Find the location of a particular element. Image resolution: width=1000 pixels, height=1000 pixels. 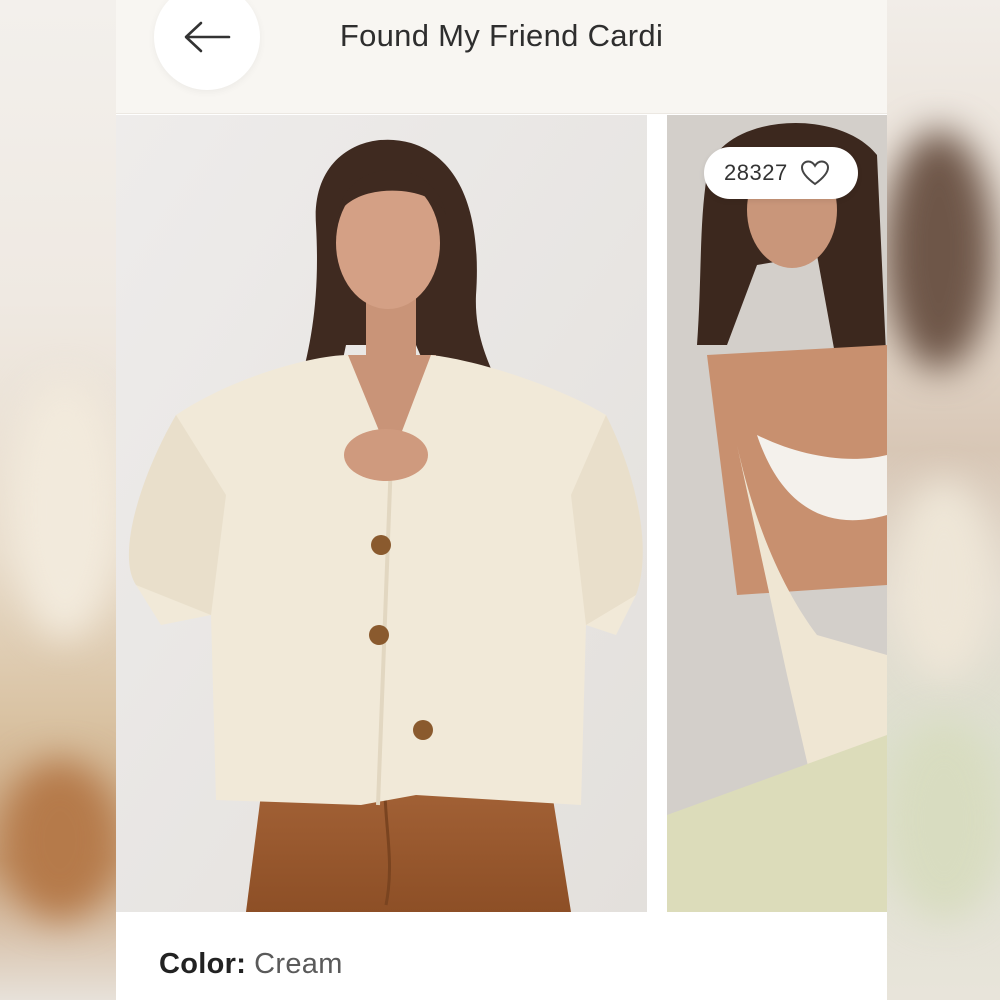

left-backdrop is located at coordinates (58, 500).